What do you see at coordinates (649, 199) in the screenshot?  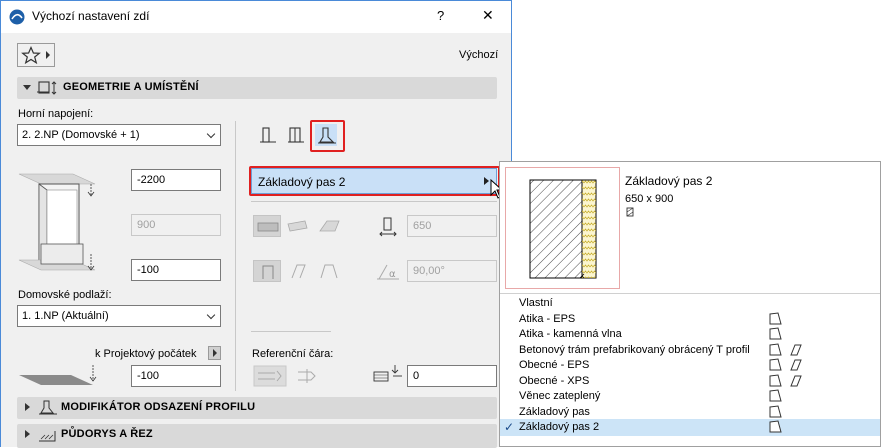 I see `preview-size: 650 x 900` at bounding box center [649, 199].